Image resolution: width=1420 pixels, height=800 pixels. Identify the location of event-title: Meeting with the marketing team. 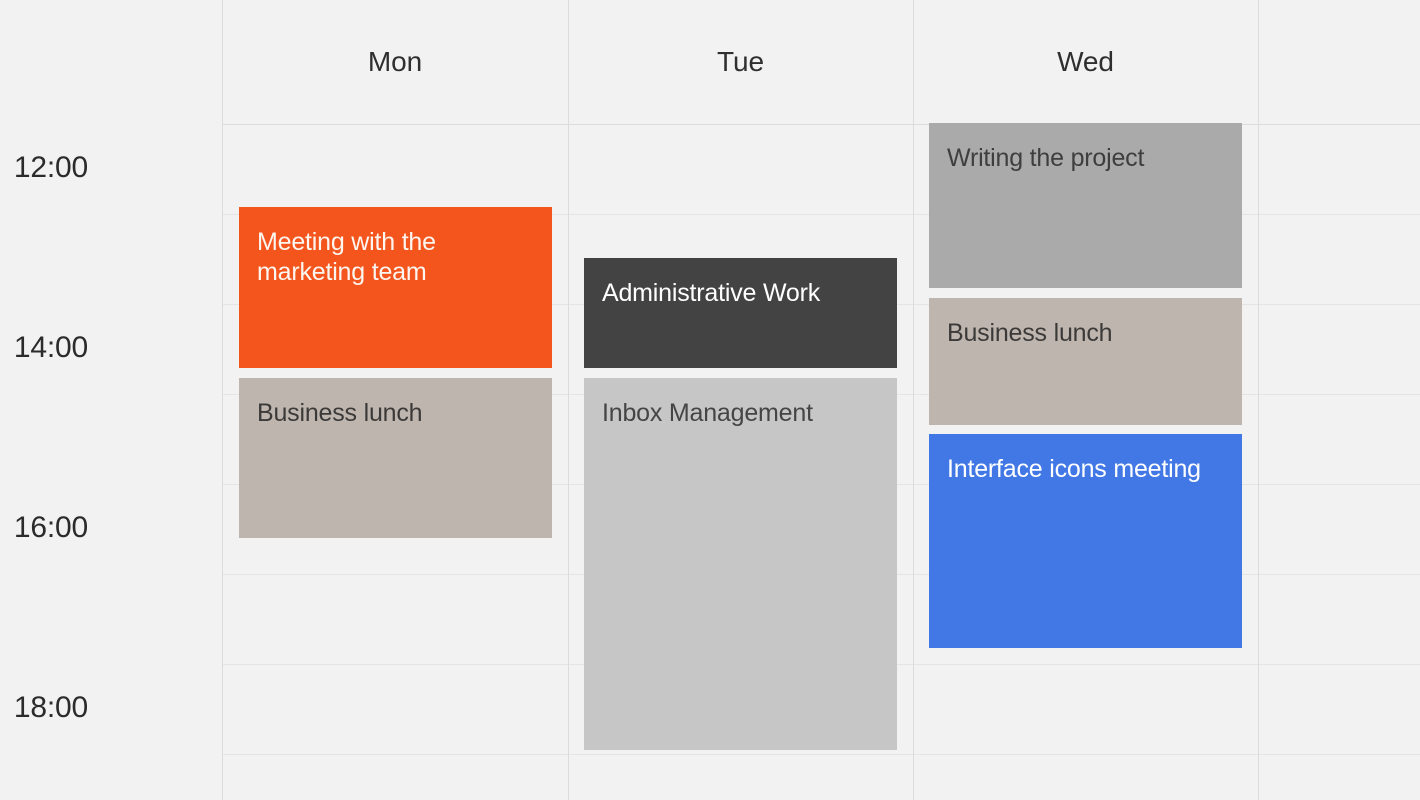
(346, 257).